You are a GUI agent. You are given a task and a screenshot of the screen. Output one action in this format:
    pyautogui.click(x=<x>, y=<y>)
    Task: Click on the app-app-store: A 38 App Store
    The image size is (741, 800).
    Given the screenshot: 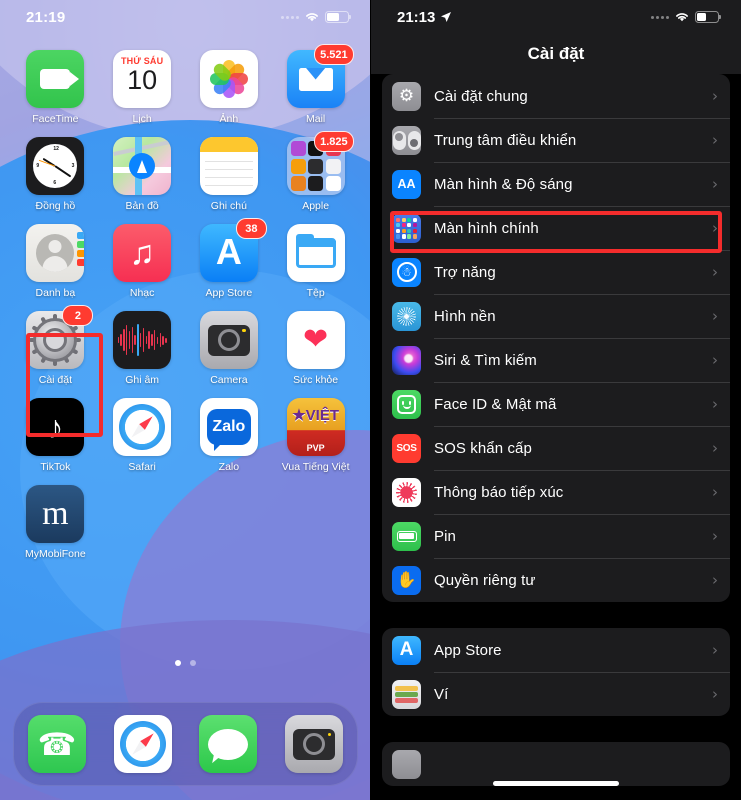 What is the action you would take?
    pyautogui.click(x=229, y=258)
    